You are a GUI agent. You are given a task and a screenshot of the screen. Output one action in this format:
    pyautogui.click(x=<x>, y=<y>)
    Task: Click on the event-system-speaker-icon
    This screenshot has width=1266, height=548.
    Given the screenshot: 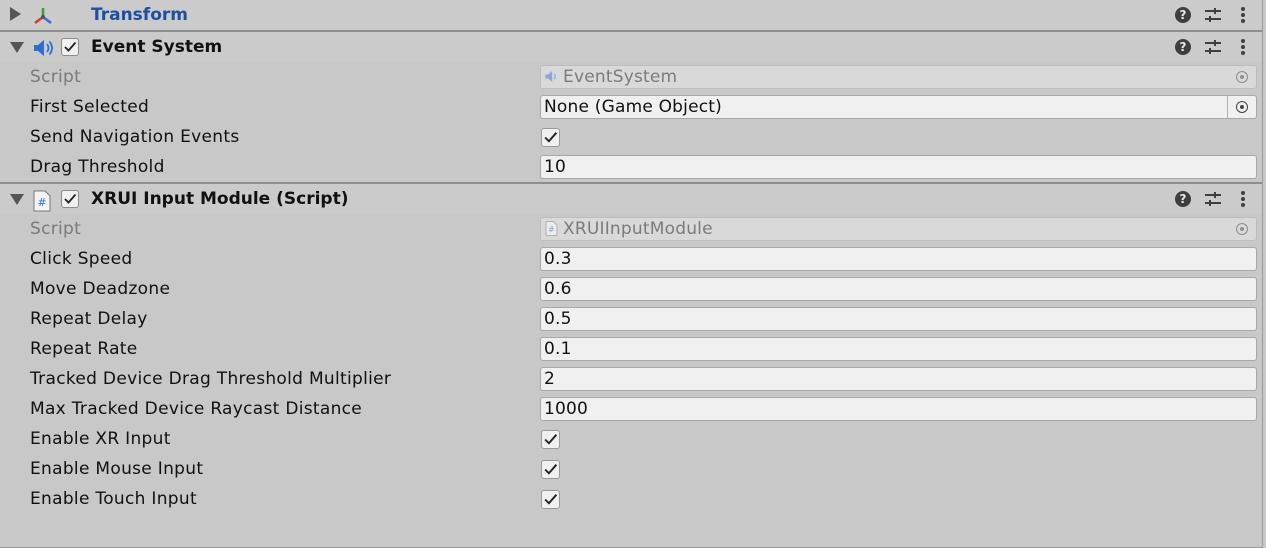 What is the action you would take?
    pyautogui.click(x=42, y=48)
    